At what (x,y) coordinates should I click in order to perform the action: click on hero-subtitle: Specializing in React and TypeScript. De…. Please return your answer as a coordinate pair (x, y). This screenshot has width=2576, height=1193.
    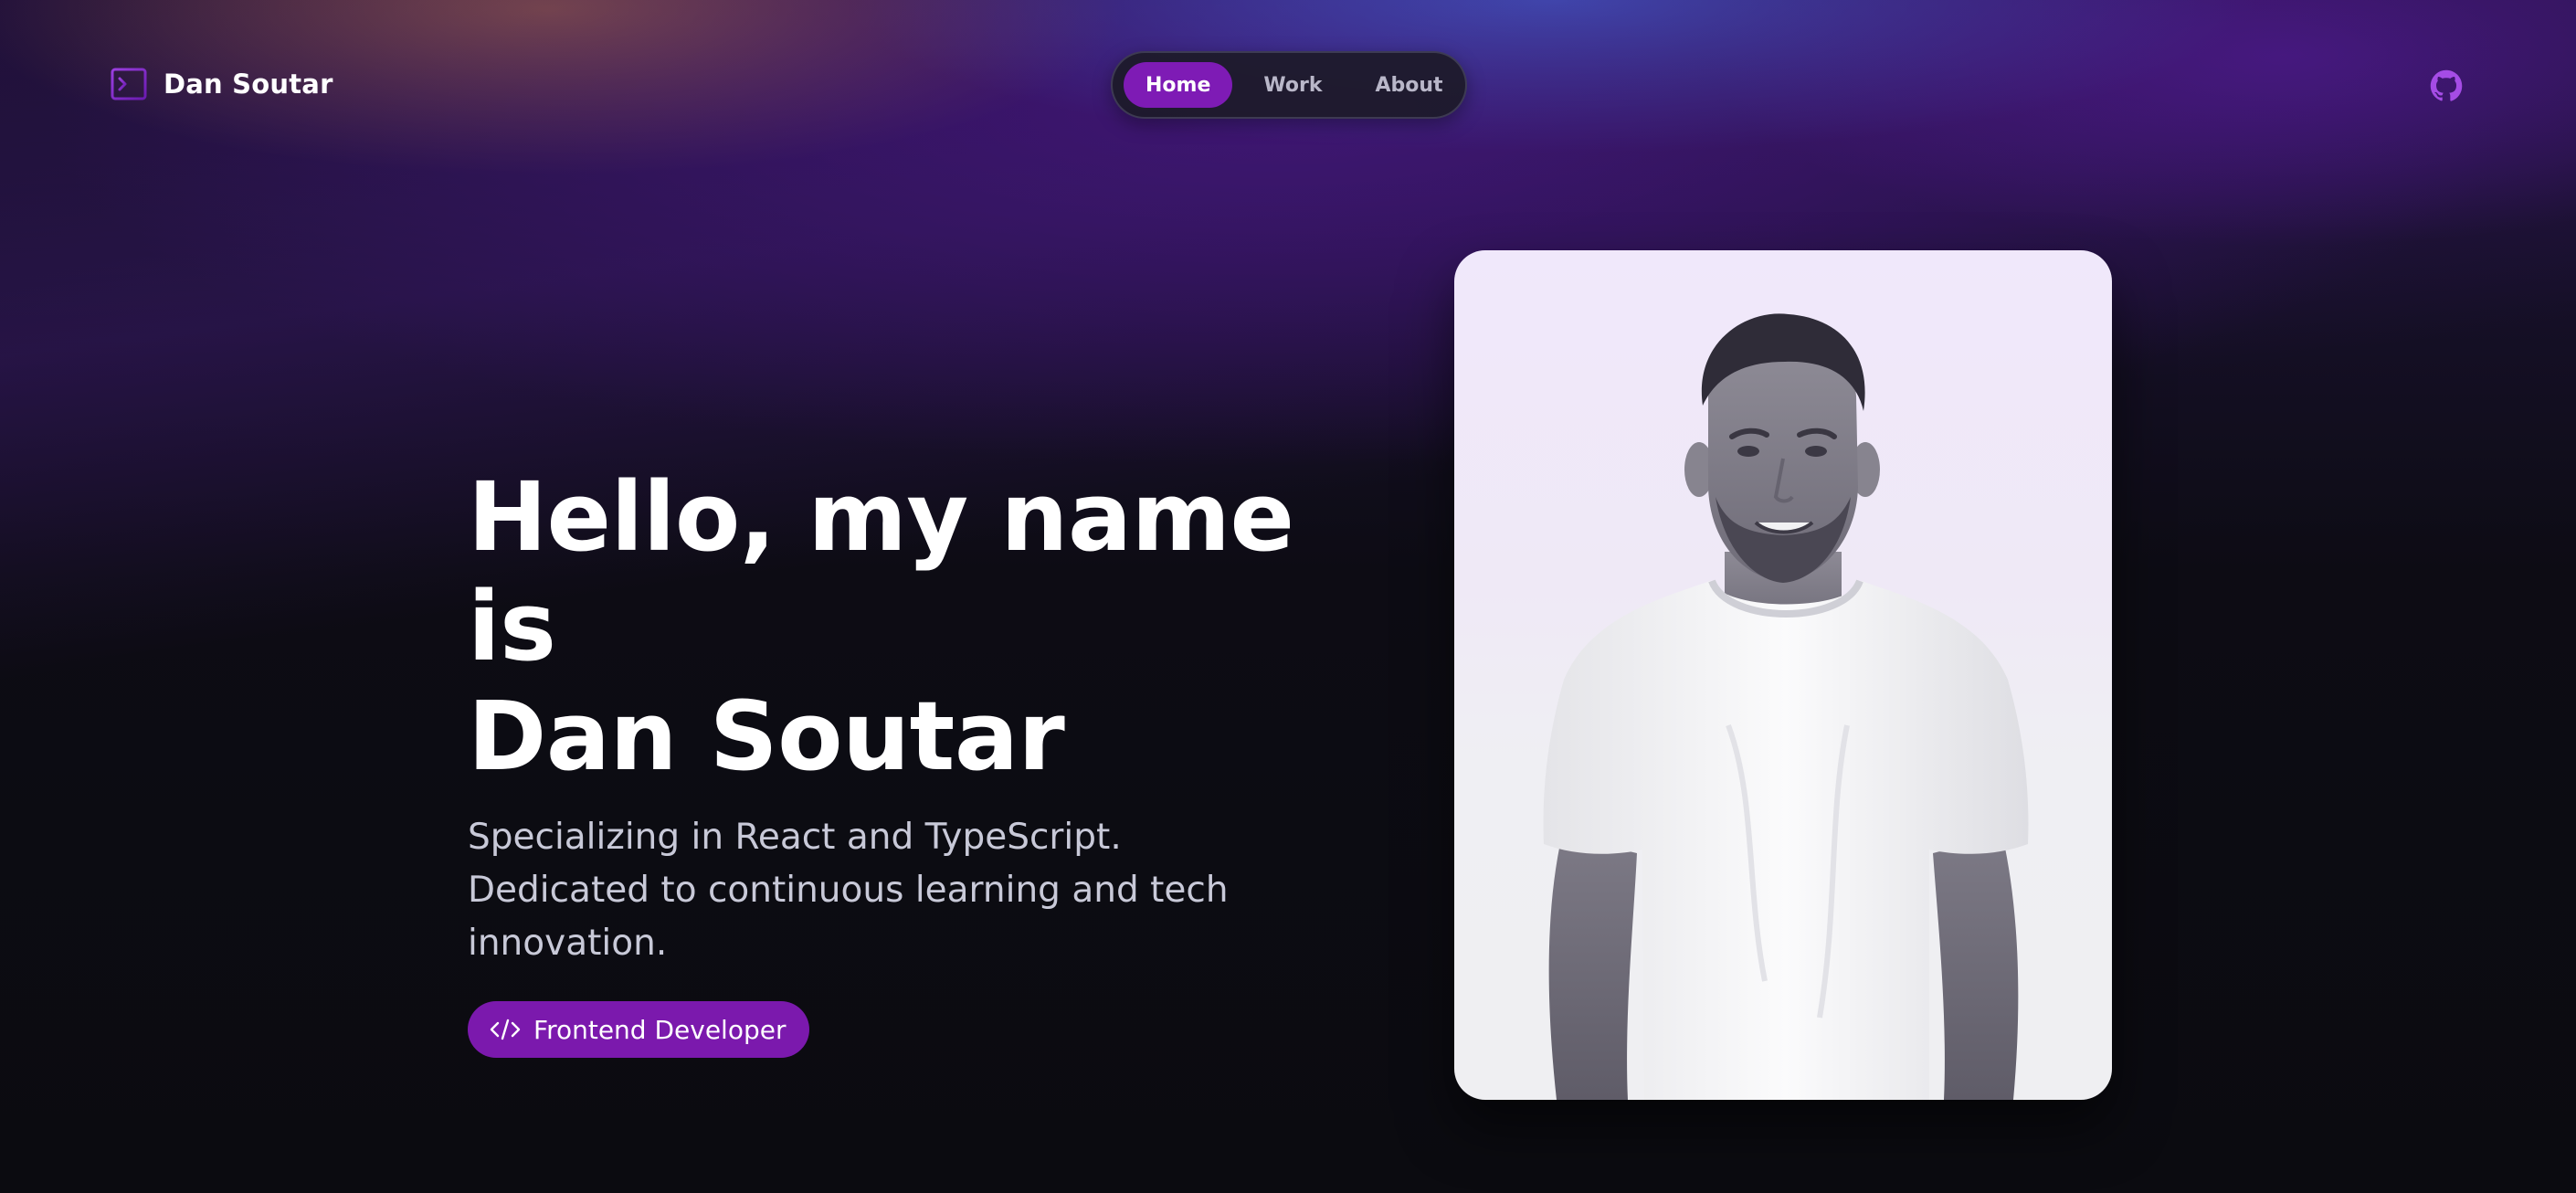
    Looking at the image, I should click on (849, 890).